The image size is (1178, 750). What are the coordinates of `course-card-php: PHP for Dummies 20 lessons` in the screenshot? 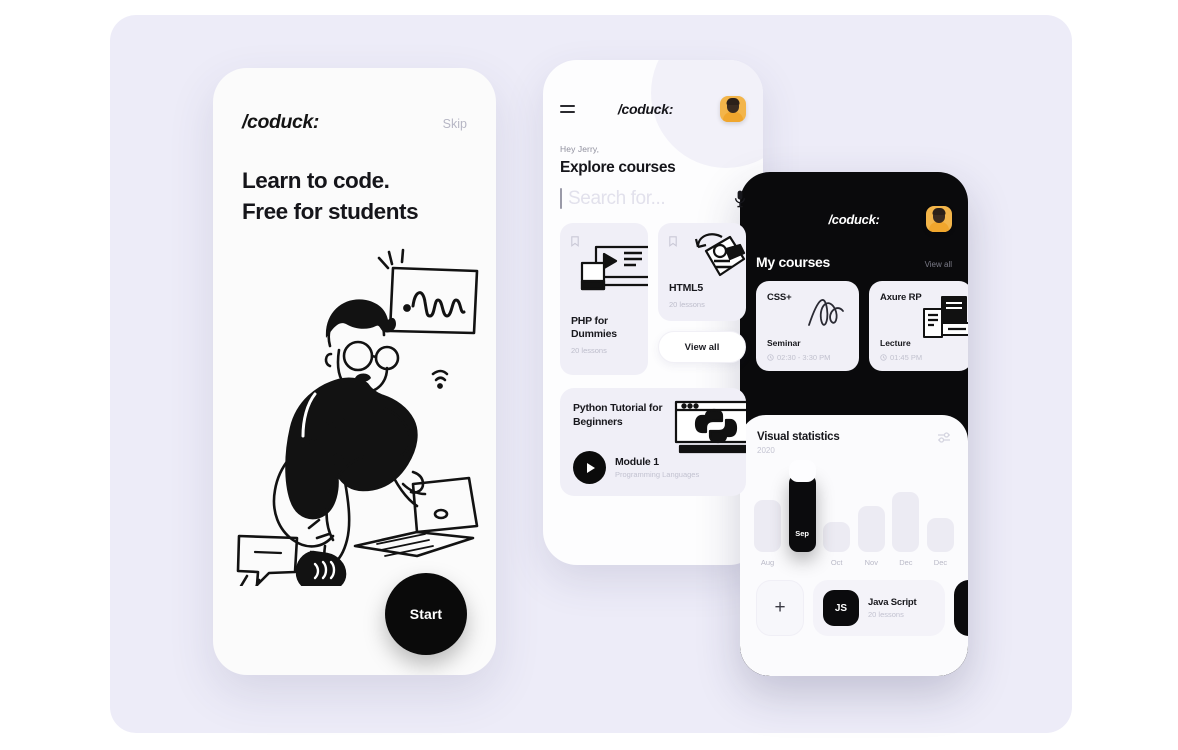 It's located at (604, 299).